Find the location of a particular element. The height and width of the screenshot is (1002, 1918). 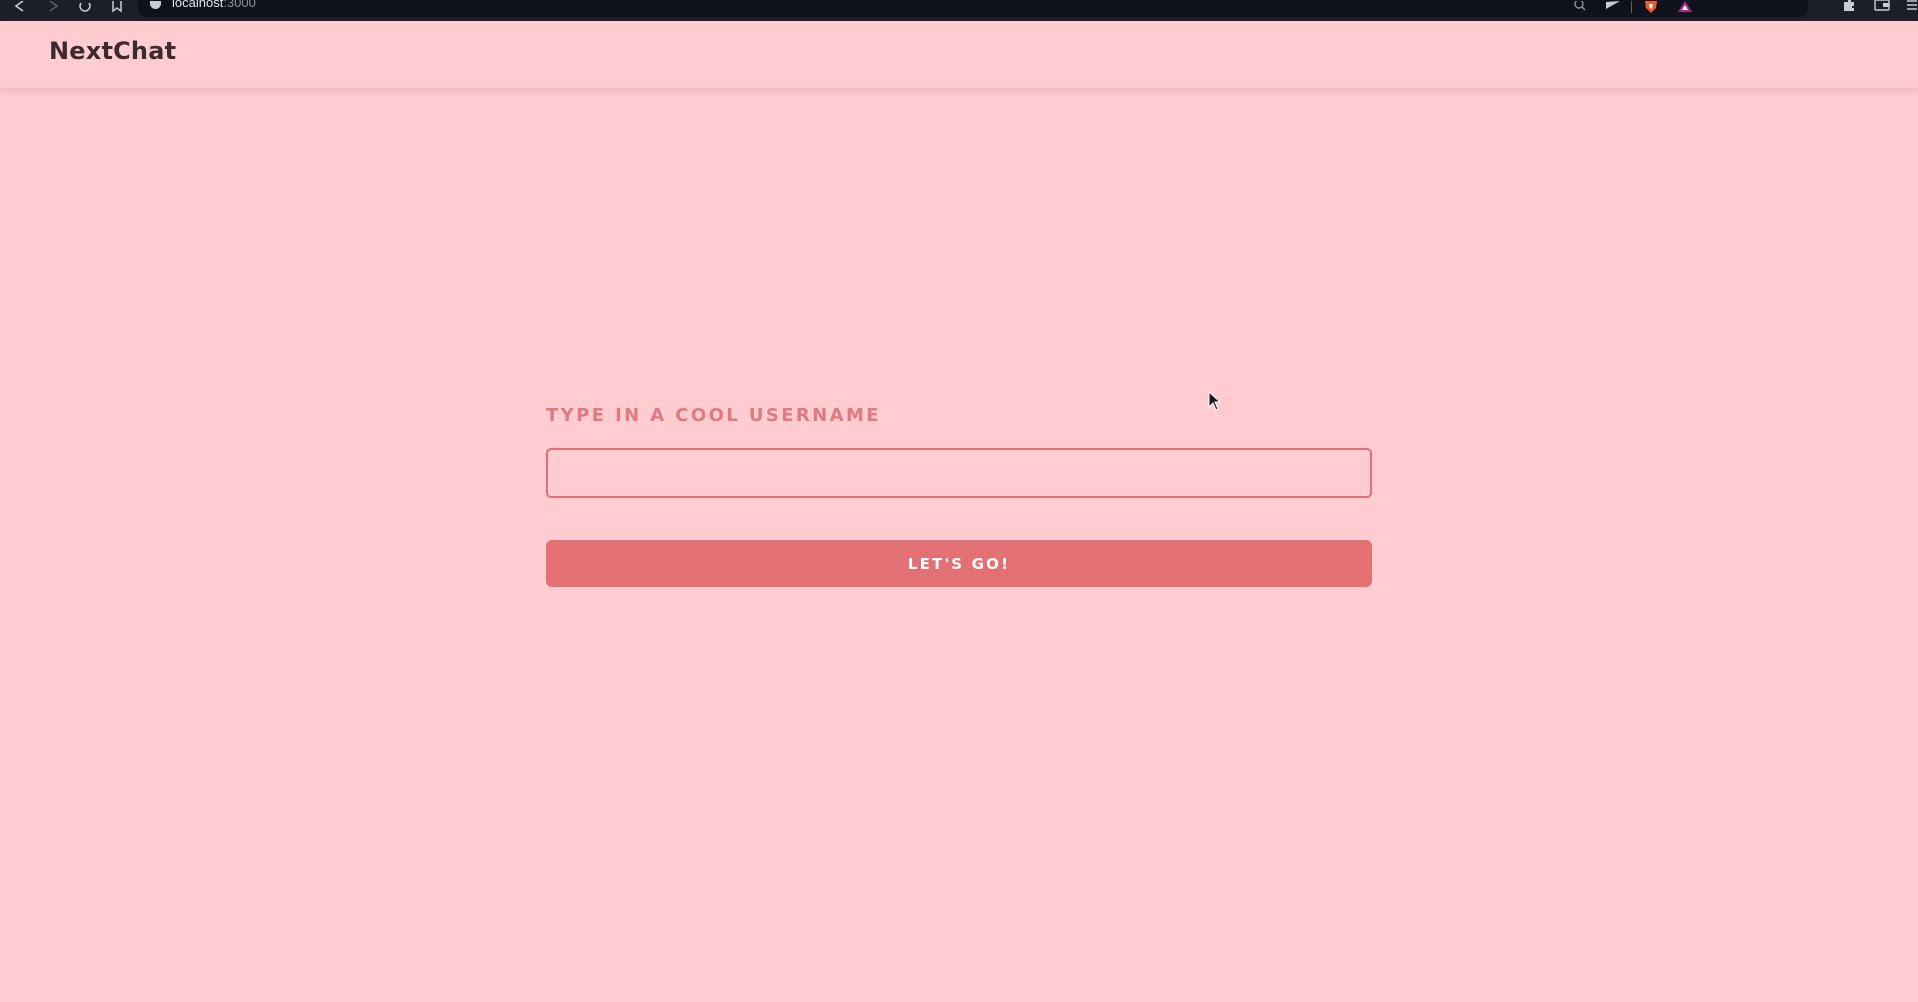

browser-toolbar: localhost:3000 is located at coordinates (959, 10).